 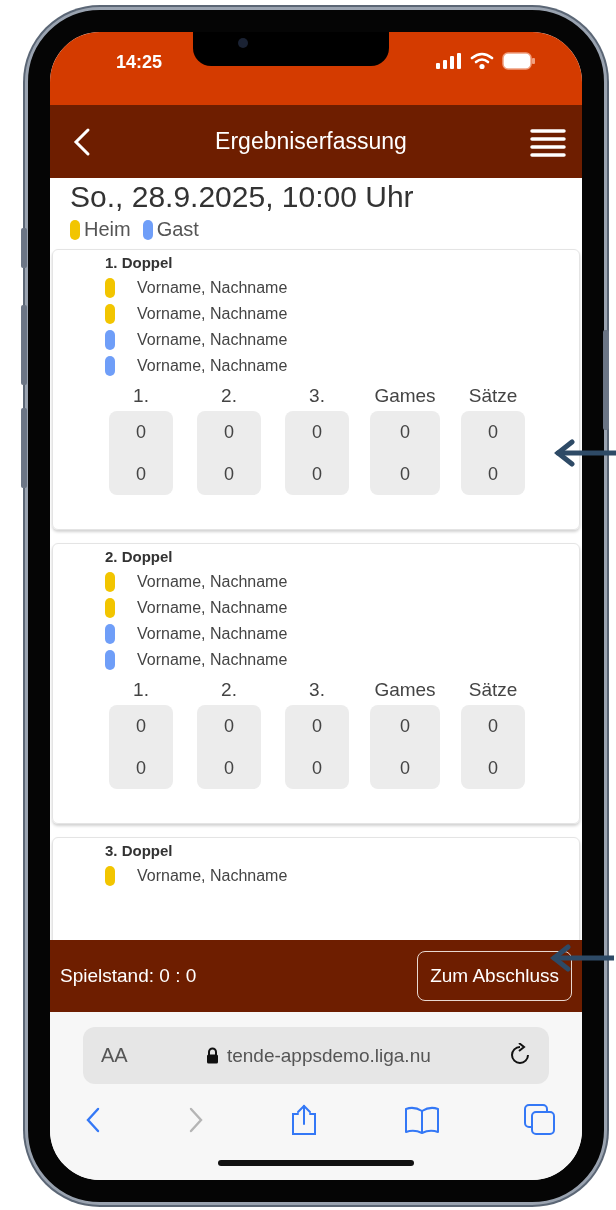 I want to click on camera-icon, so click(x=243, y=43).